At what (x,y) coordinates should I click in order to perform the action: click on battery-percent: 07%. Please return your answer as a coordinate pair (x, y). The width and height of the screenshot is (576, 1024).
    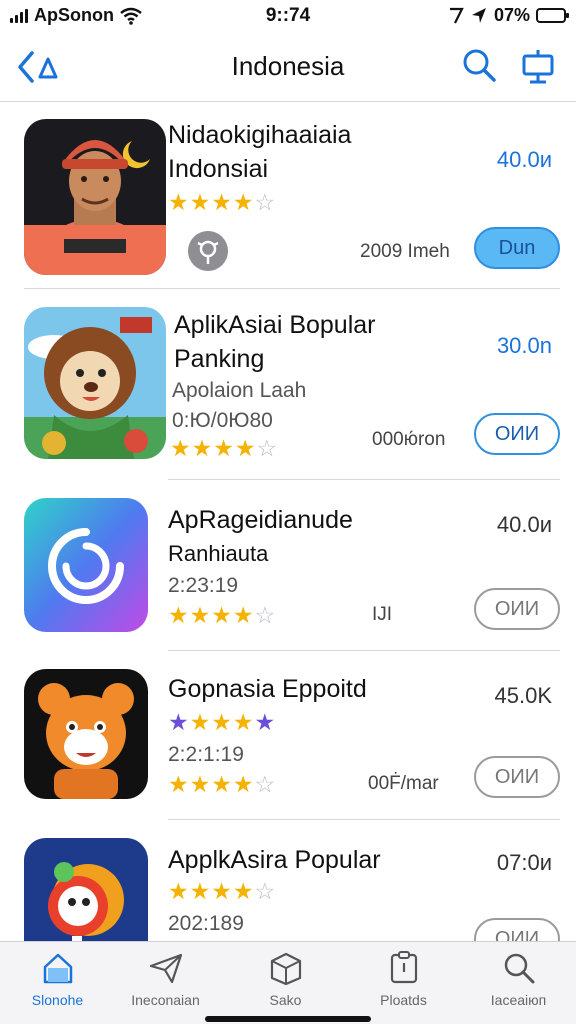
    Looking at the image, I should click on (511, 15).